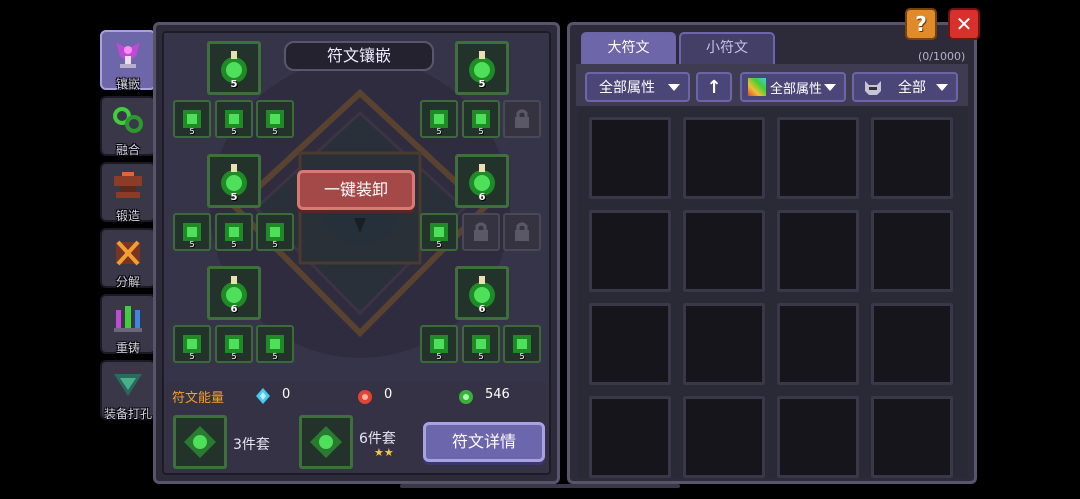 Image resolution: width=1080 pixels, height=499 pixels. Describe the element at coordinates (757, 87) in the screenshot. I see `rainbow-color-icon` at that location.